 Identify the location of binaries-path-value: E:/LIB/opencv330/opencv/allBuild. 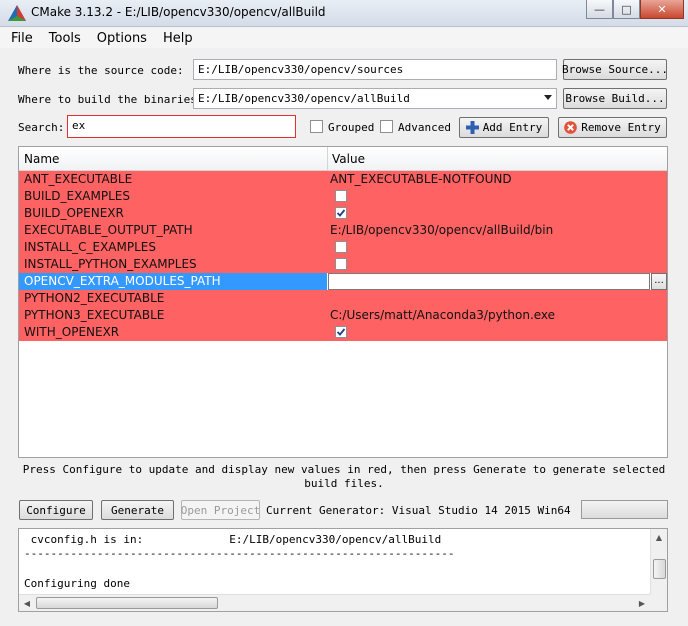
(304, 98).